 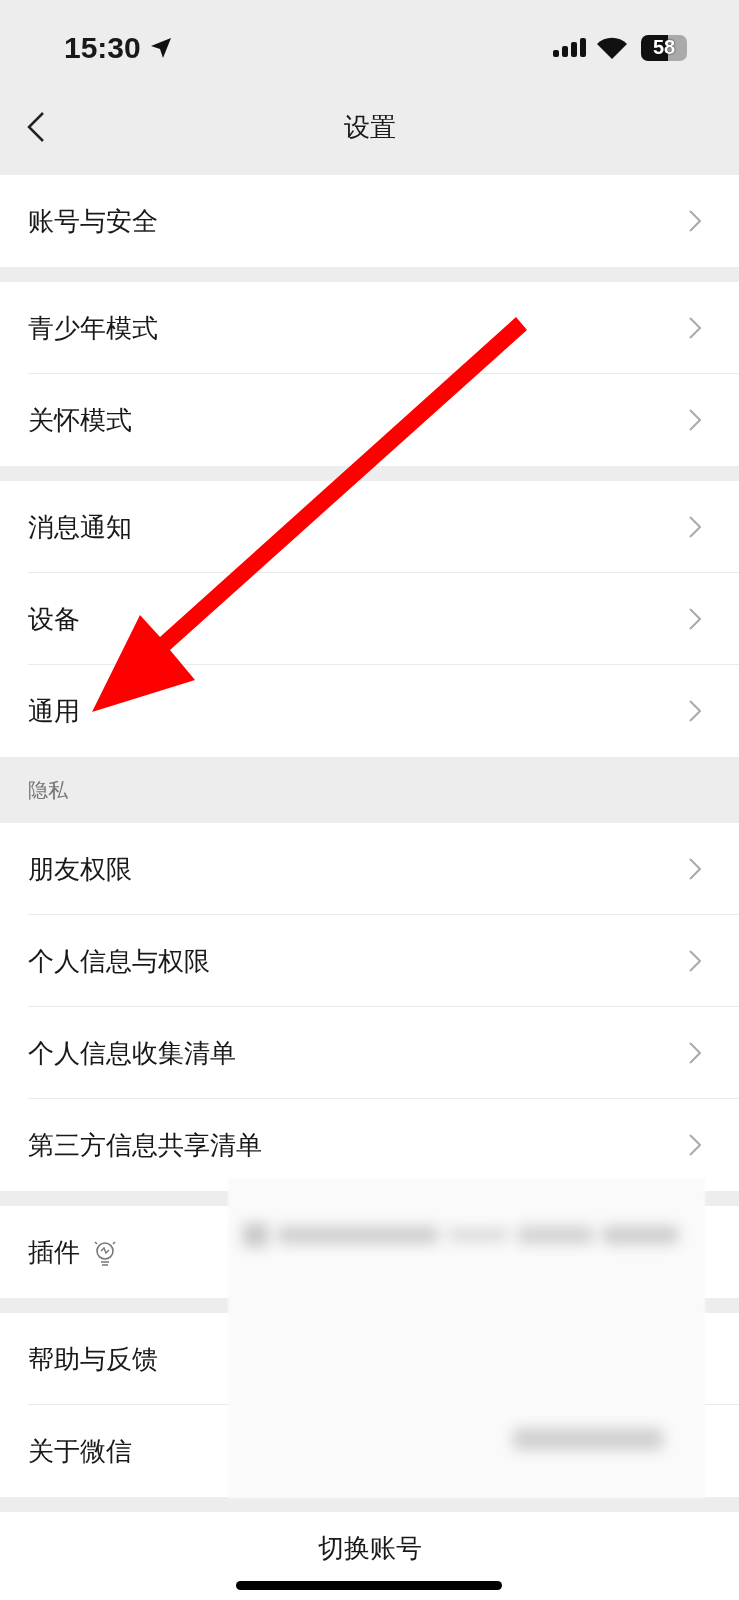 What do you see at coordinates (36, 127) in the screenshot?
I see `back-icon` at bounding box center [36, 127].